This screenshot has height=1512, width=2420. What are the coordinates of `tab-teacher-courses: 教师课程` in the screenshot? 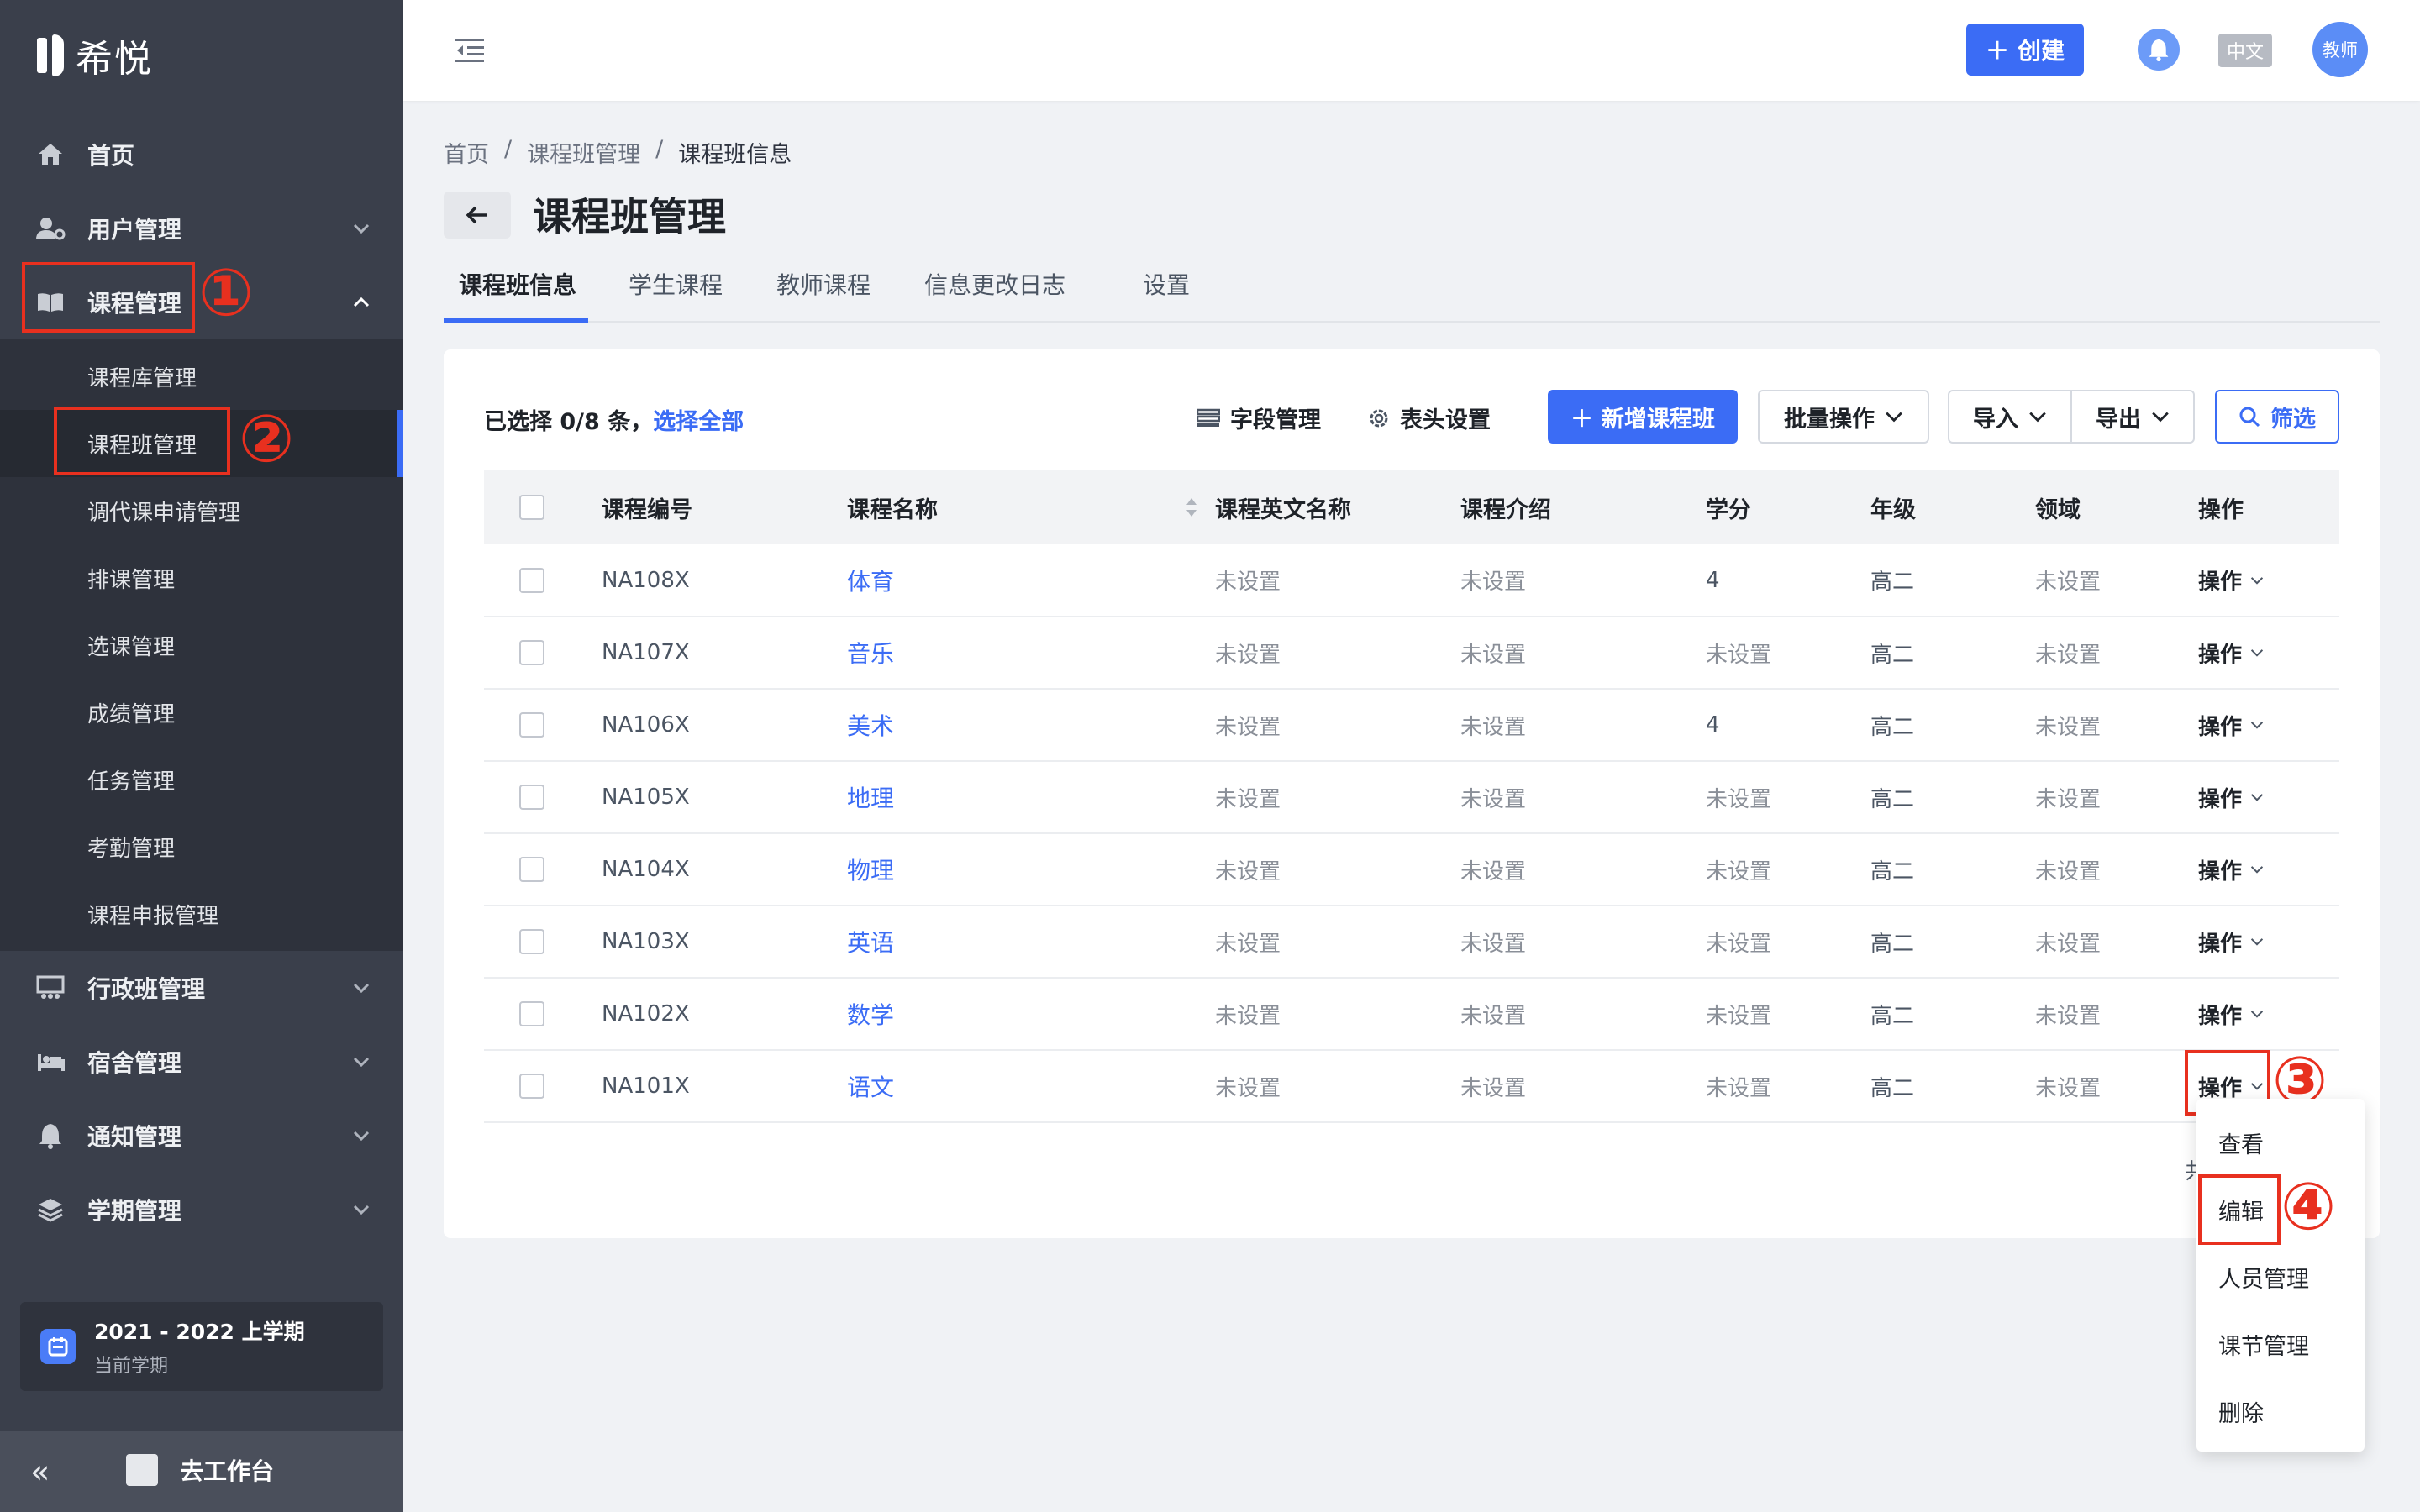 It's located at (824, 294).